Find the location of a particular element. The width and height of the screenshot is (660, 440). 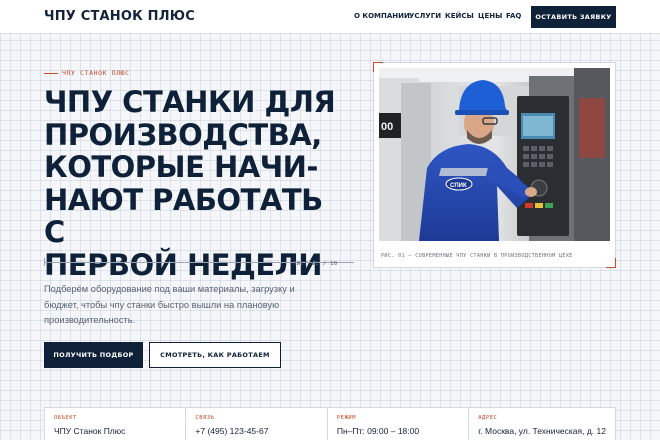

worker-badge-text: СПИК is located at coordinates (458, 186).